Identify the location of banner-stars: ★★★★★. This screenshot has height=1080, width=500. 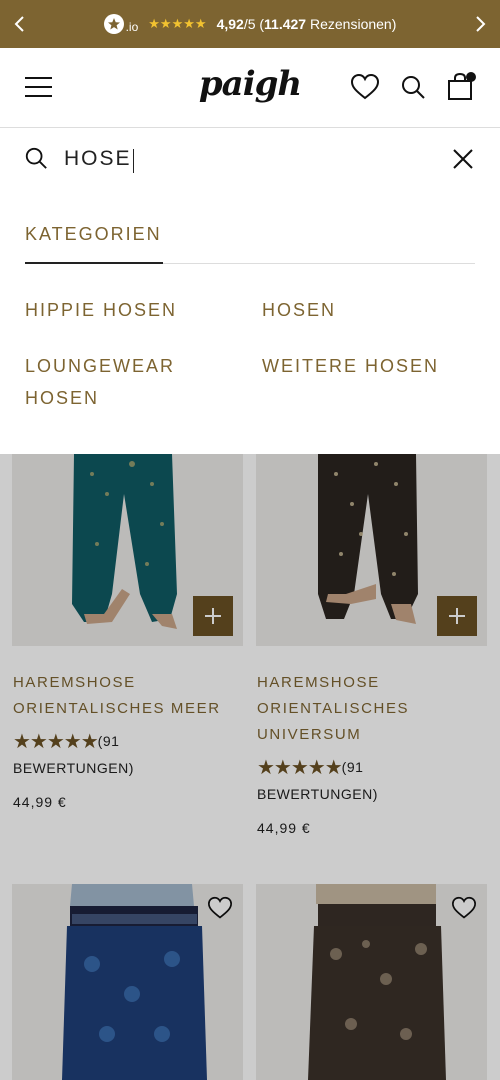
(177, 23).